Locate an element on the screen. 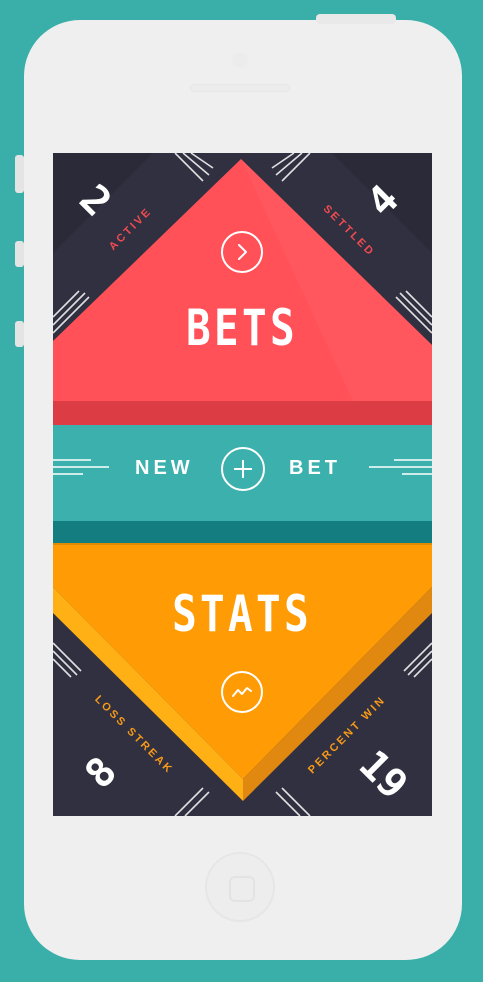 This screenshot has height=982, width=483. plus-icon is located at coordinates (243, 469).